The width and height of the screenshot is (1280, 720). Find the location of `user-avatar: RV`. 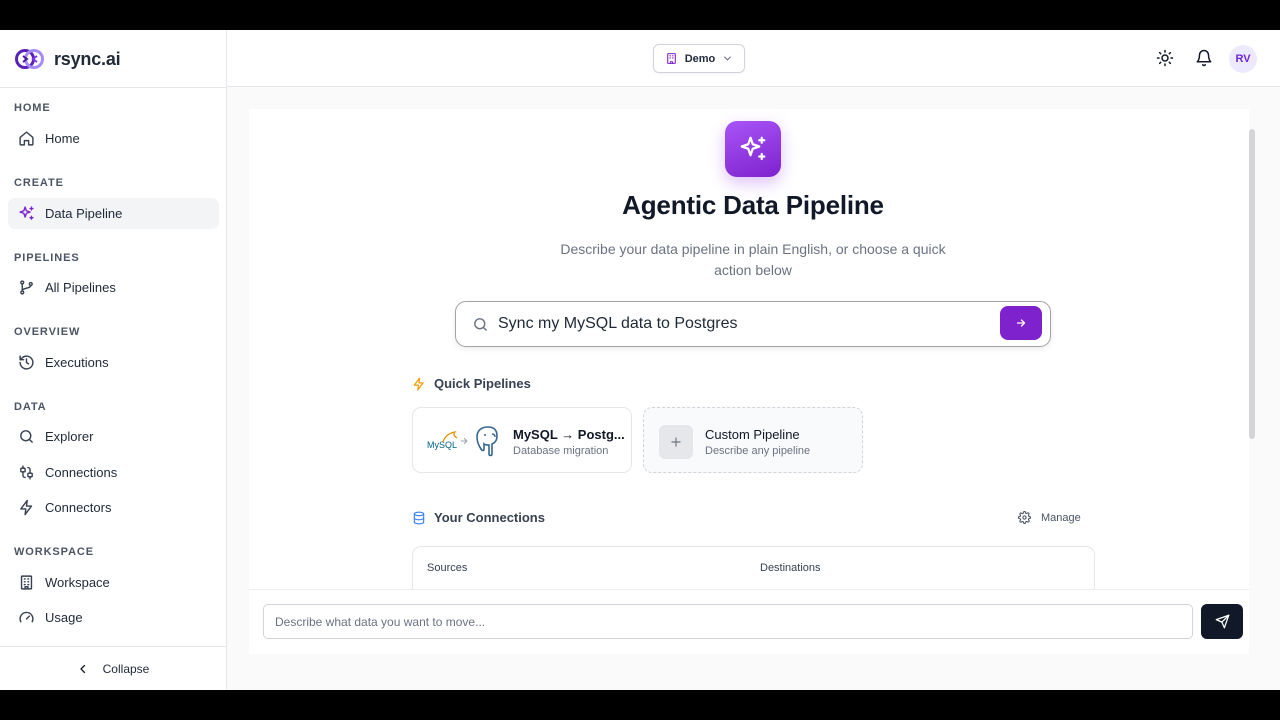

user-avatar: RV is located at coordinates (1243, 59).